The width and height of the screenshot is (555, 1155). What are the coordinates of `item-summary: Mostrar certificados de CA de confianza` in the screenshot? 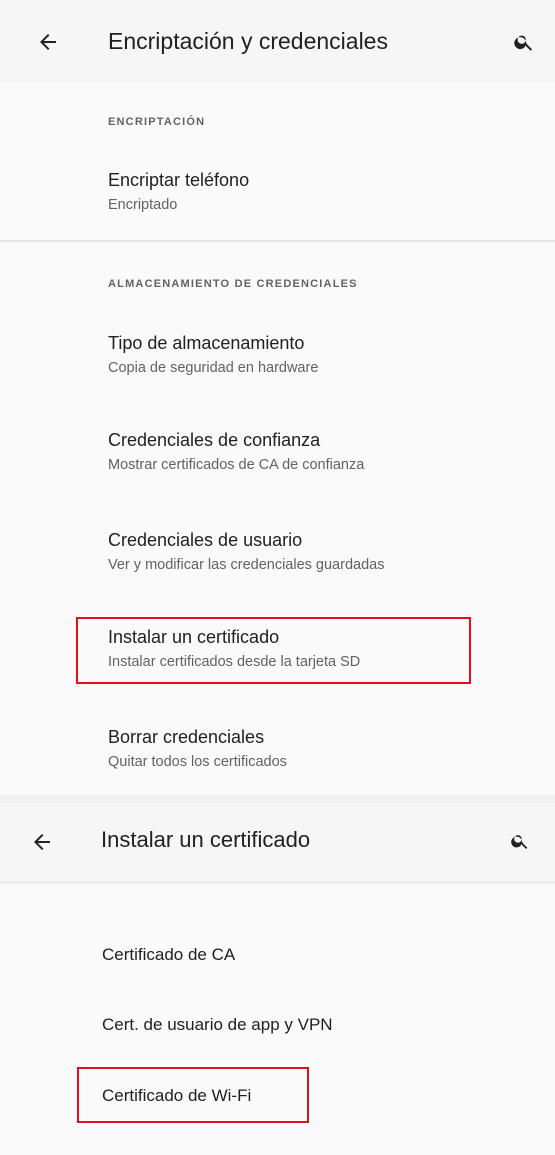 It's located at (236, 465).